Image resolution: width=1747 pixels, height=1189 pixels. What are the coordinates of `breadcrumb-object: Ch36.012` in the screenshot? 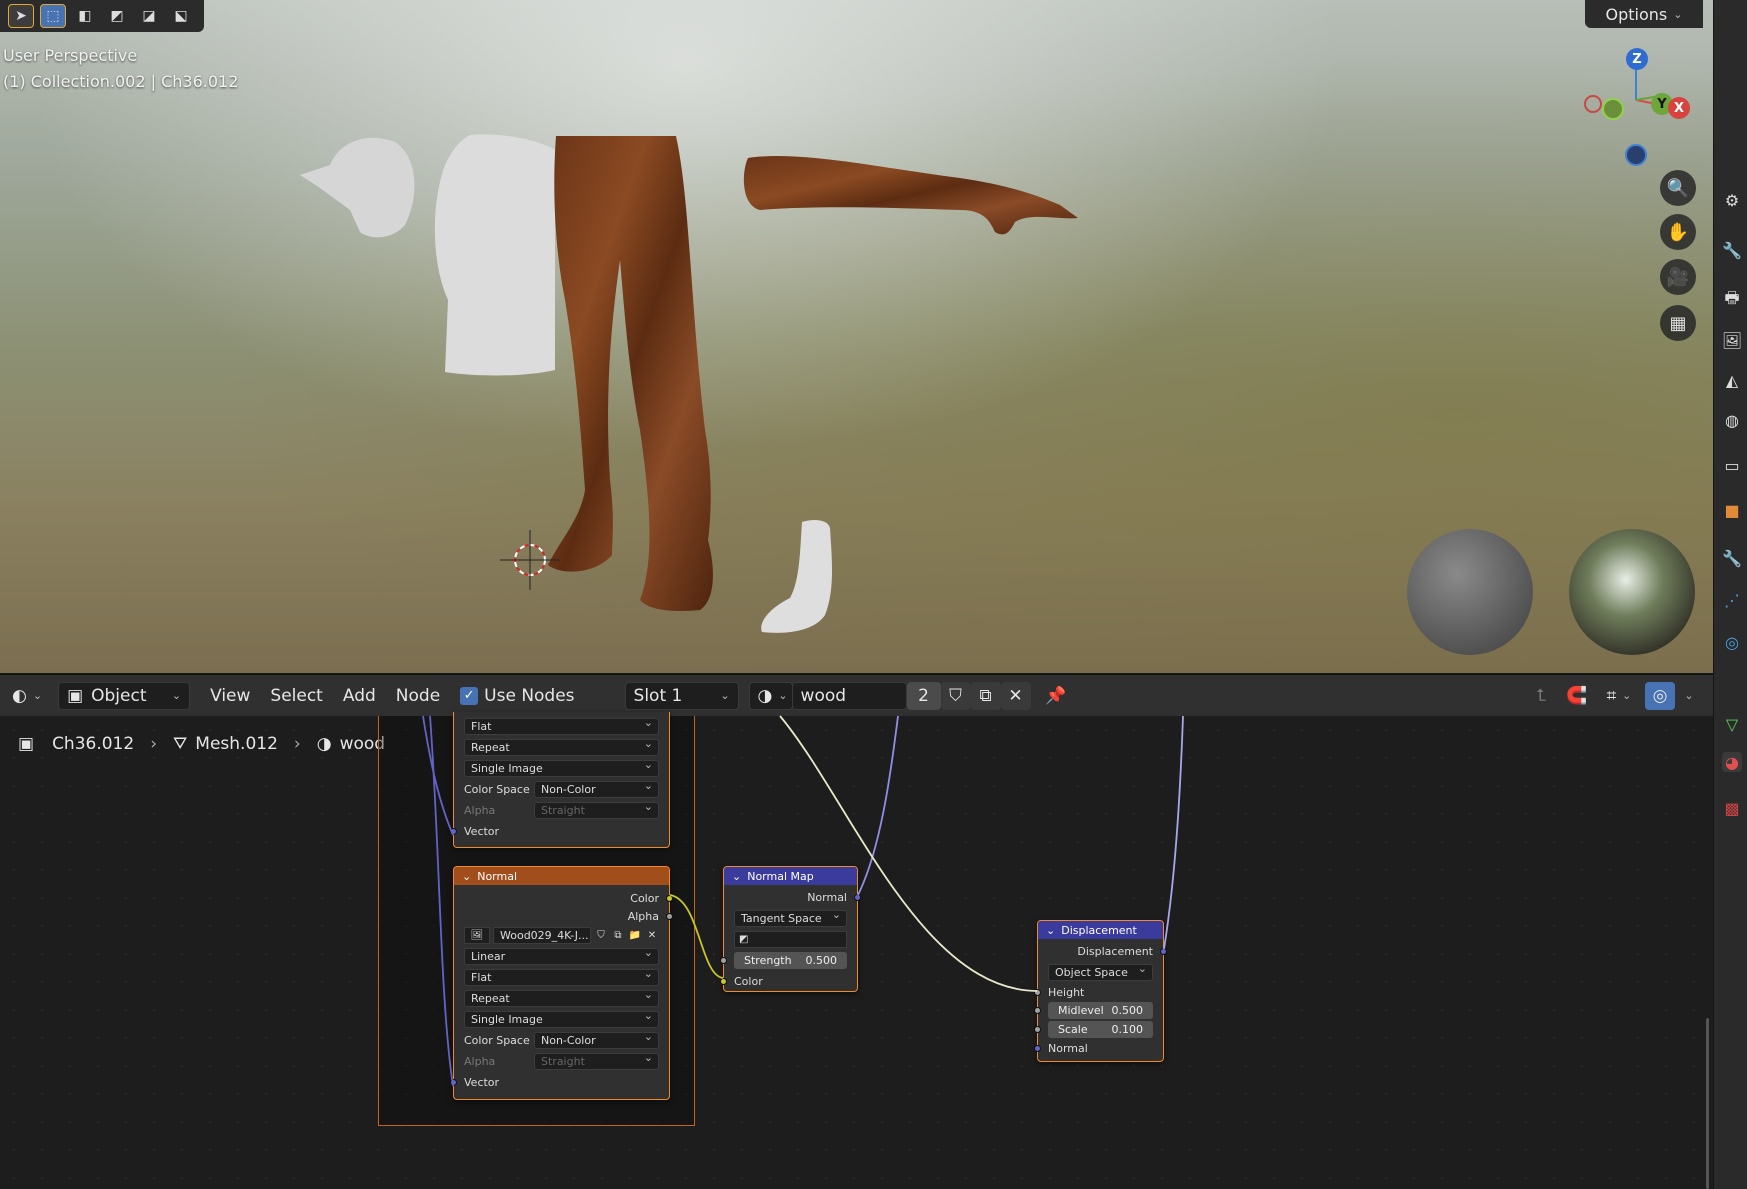 It's located at (93, 744).